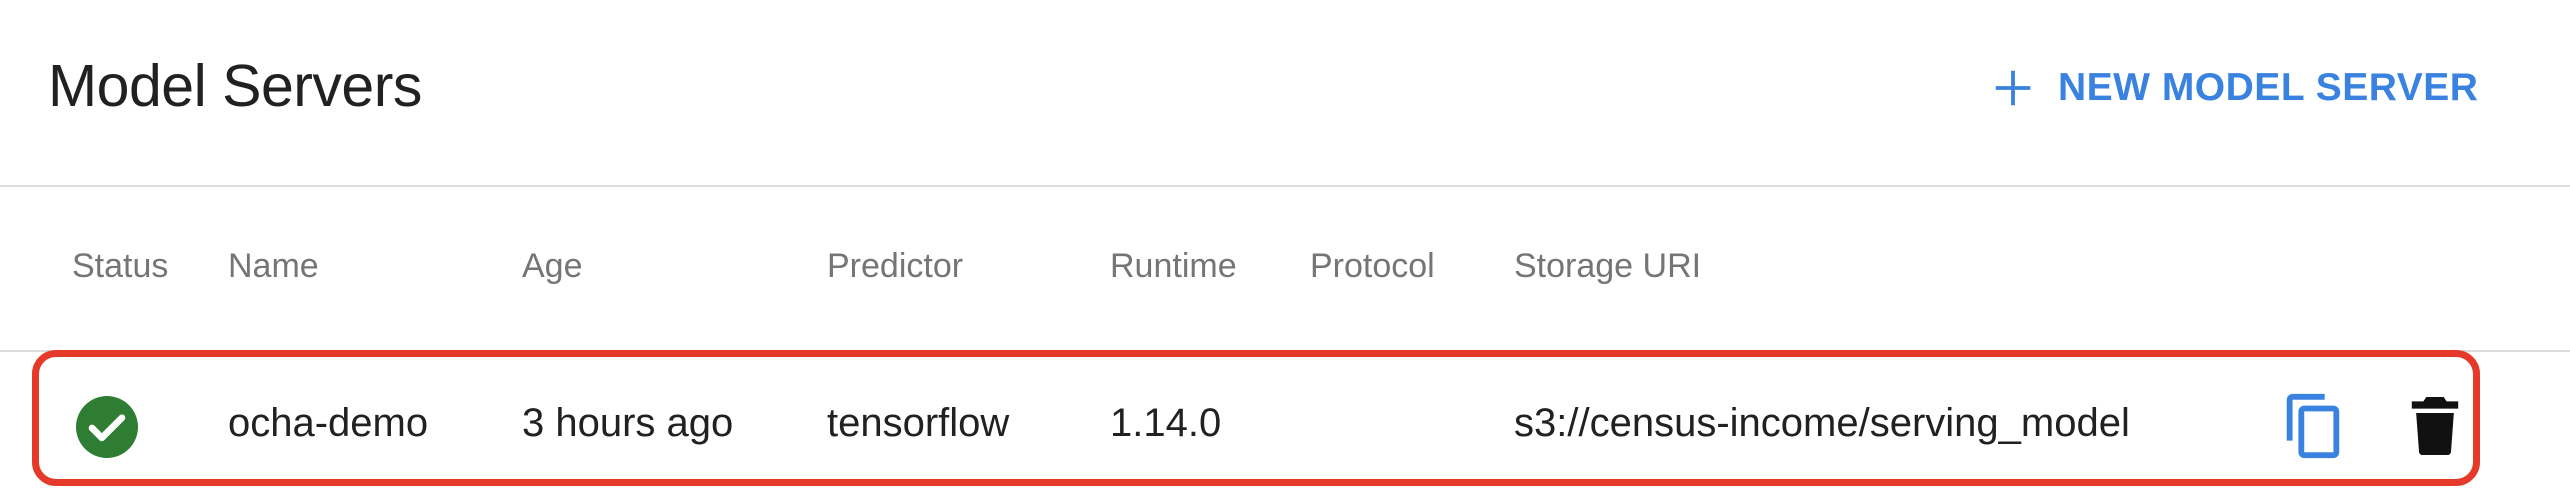  I want to click on row-age: 3 hours ago, so click(628, 423).